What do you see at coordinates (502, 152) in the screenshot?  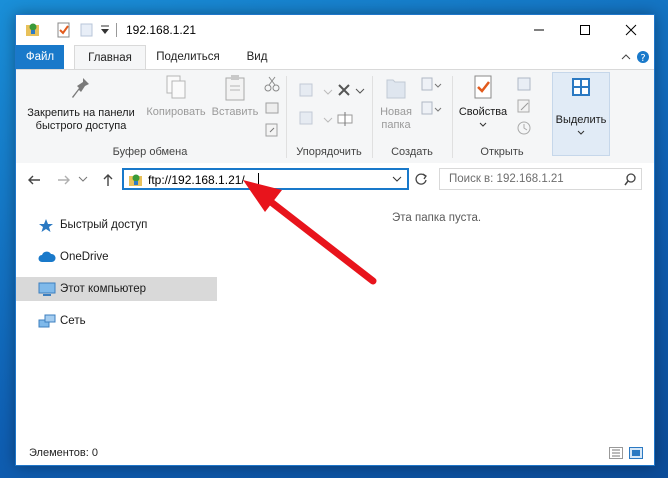 I see `open-group-label: Открыть` at bounding box center [502, 152].